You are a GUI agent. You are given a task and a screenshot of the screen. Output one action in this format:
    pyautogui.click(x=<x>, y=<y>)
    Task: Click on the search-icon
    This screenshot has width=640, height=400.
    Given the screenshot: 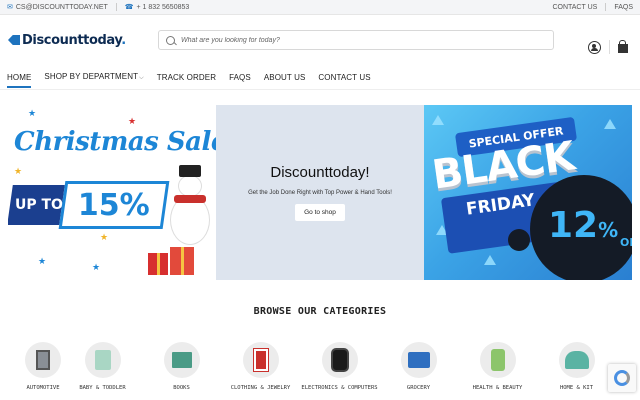 What is the action you would take?
    pyautogui.click(x=170, y=40)
    